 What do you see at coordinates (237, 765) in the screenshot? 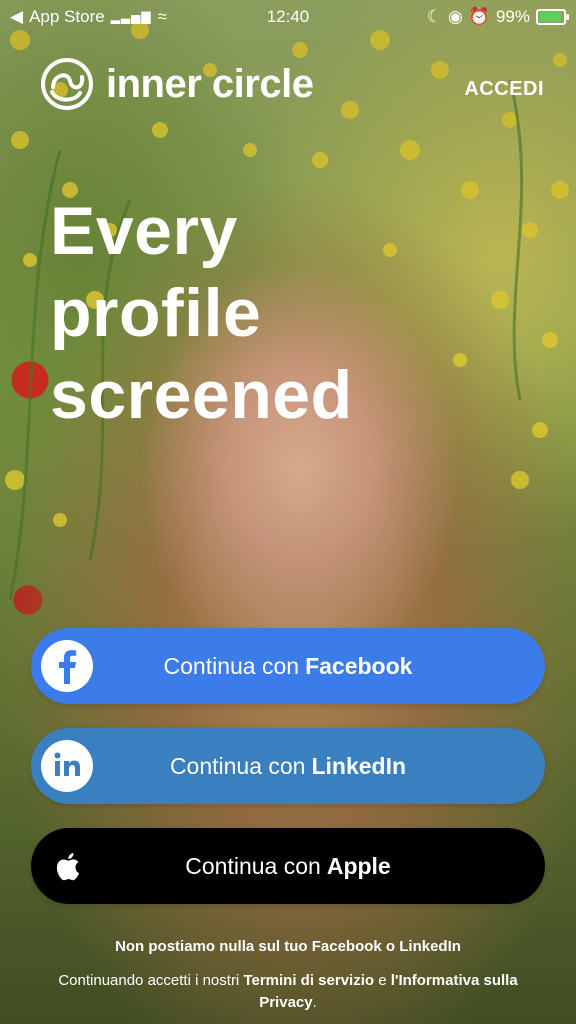
I see `linkedin-button-prefix: Continua con` at bounding box center [237, 765].